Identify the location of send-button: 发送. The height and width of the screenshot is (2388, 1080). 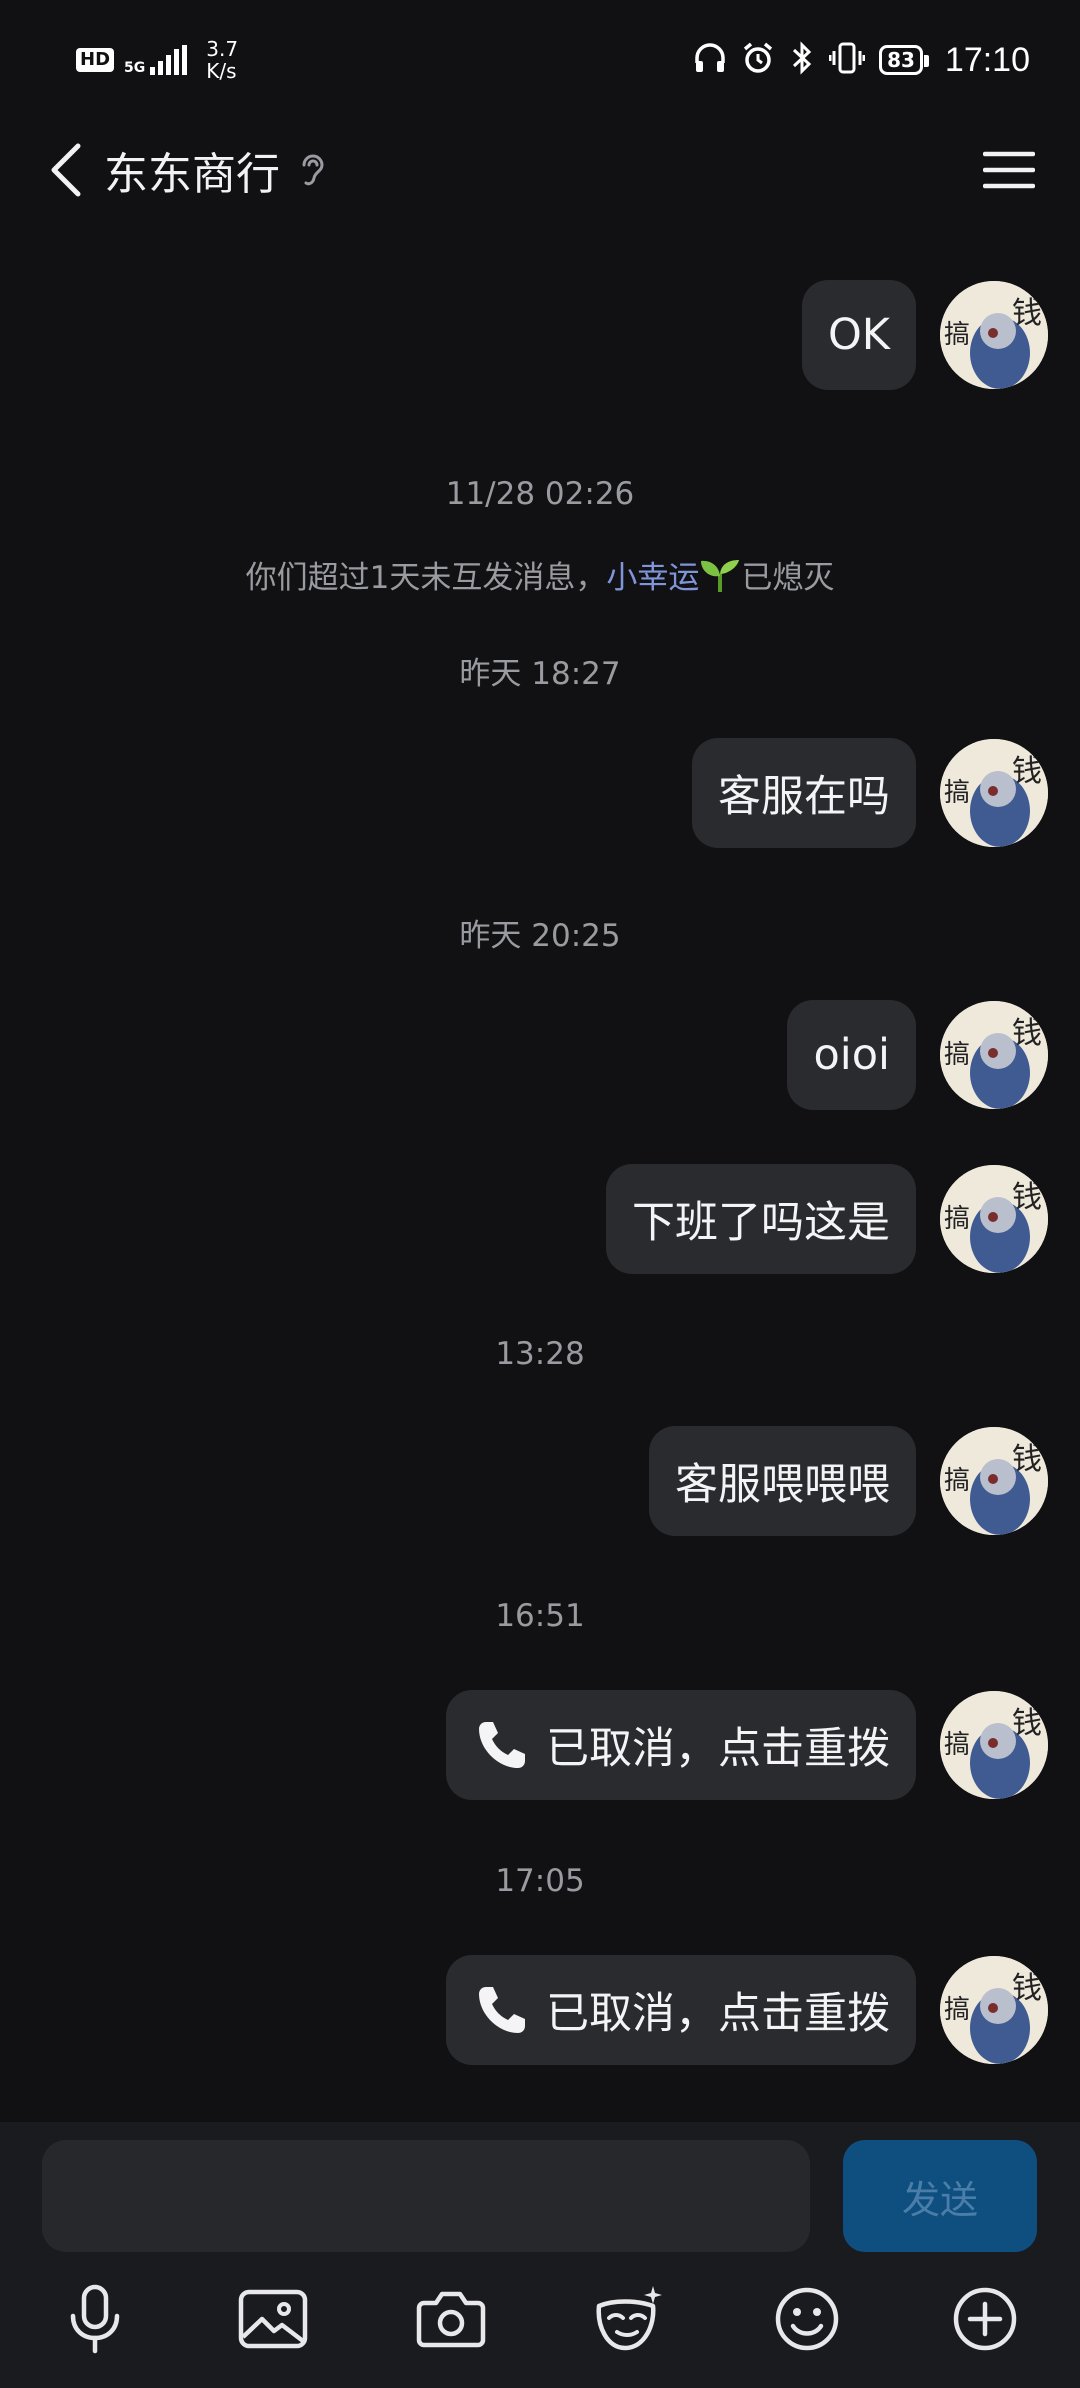
(940, 2196).